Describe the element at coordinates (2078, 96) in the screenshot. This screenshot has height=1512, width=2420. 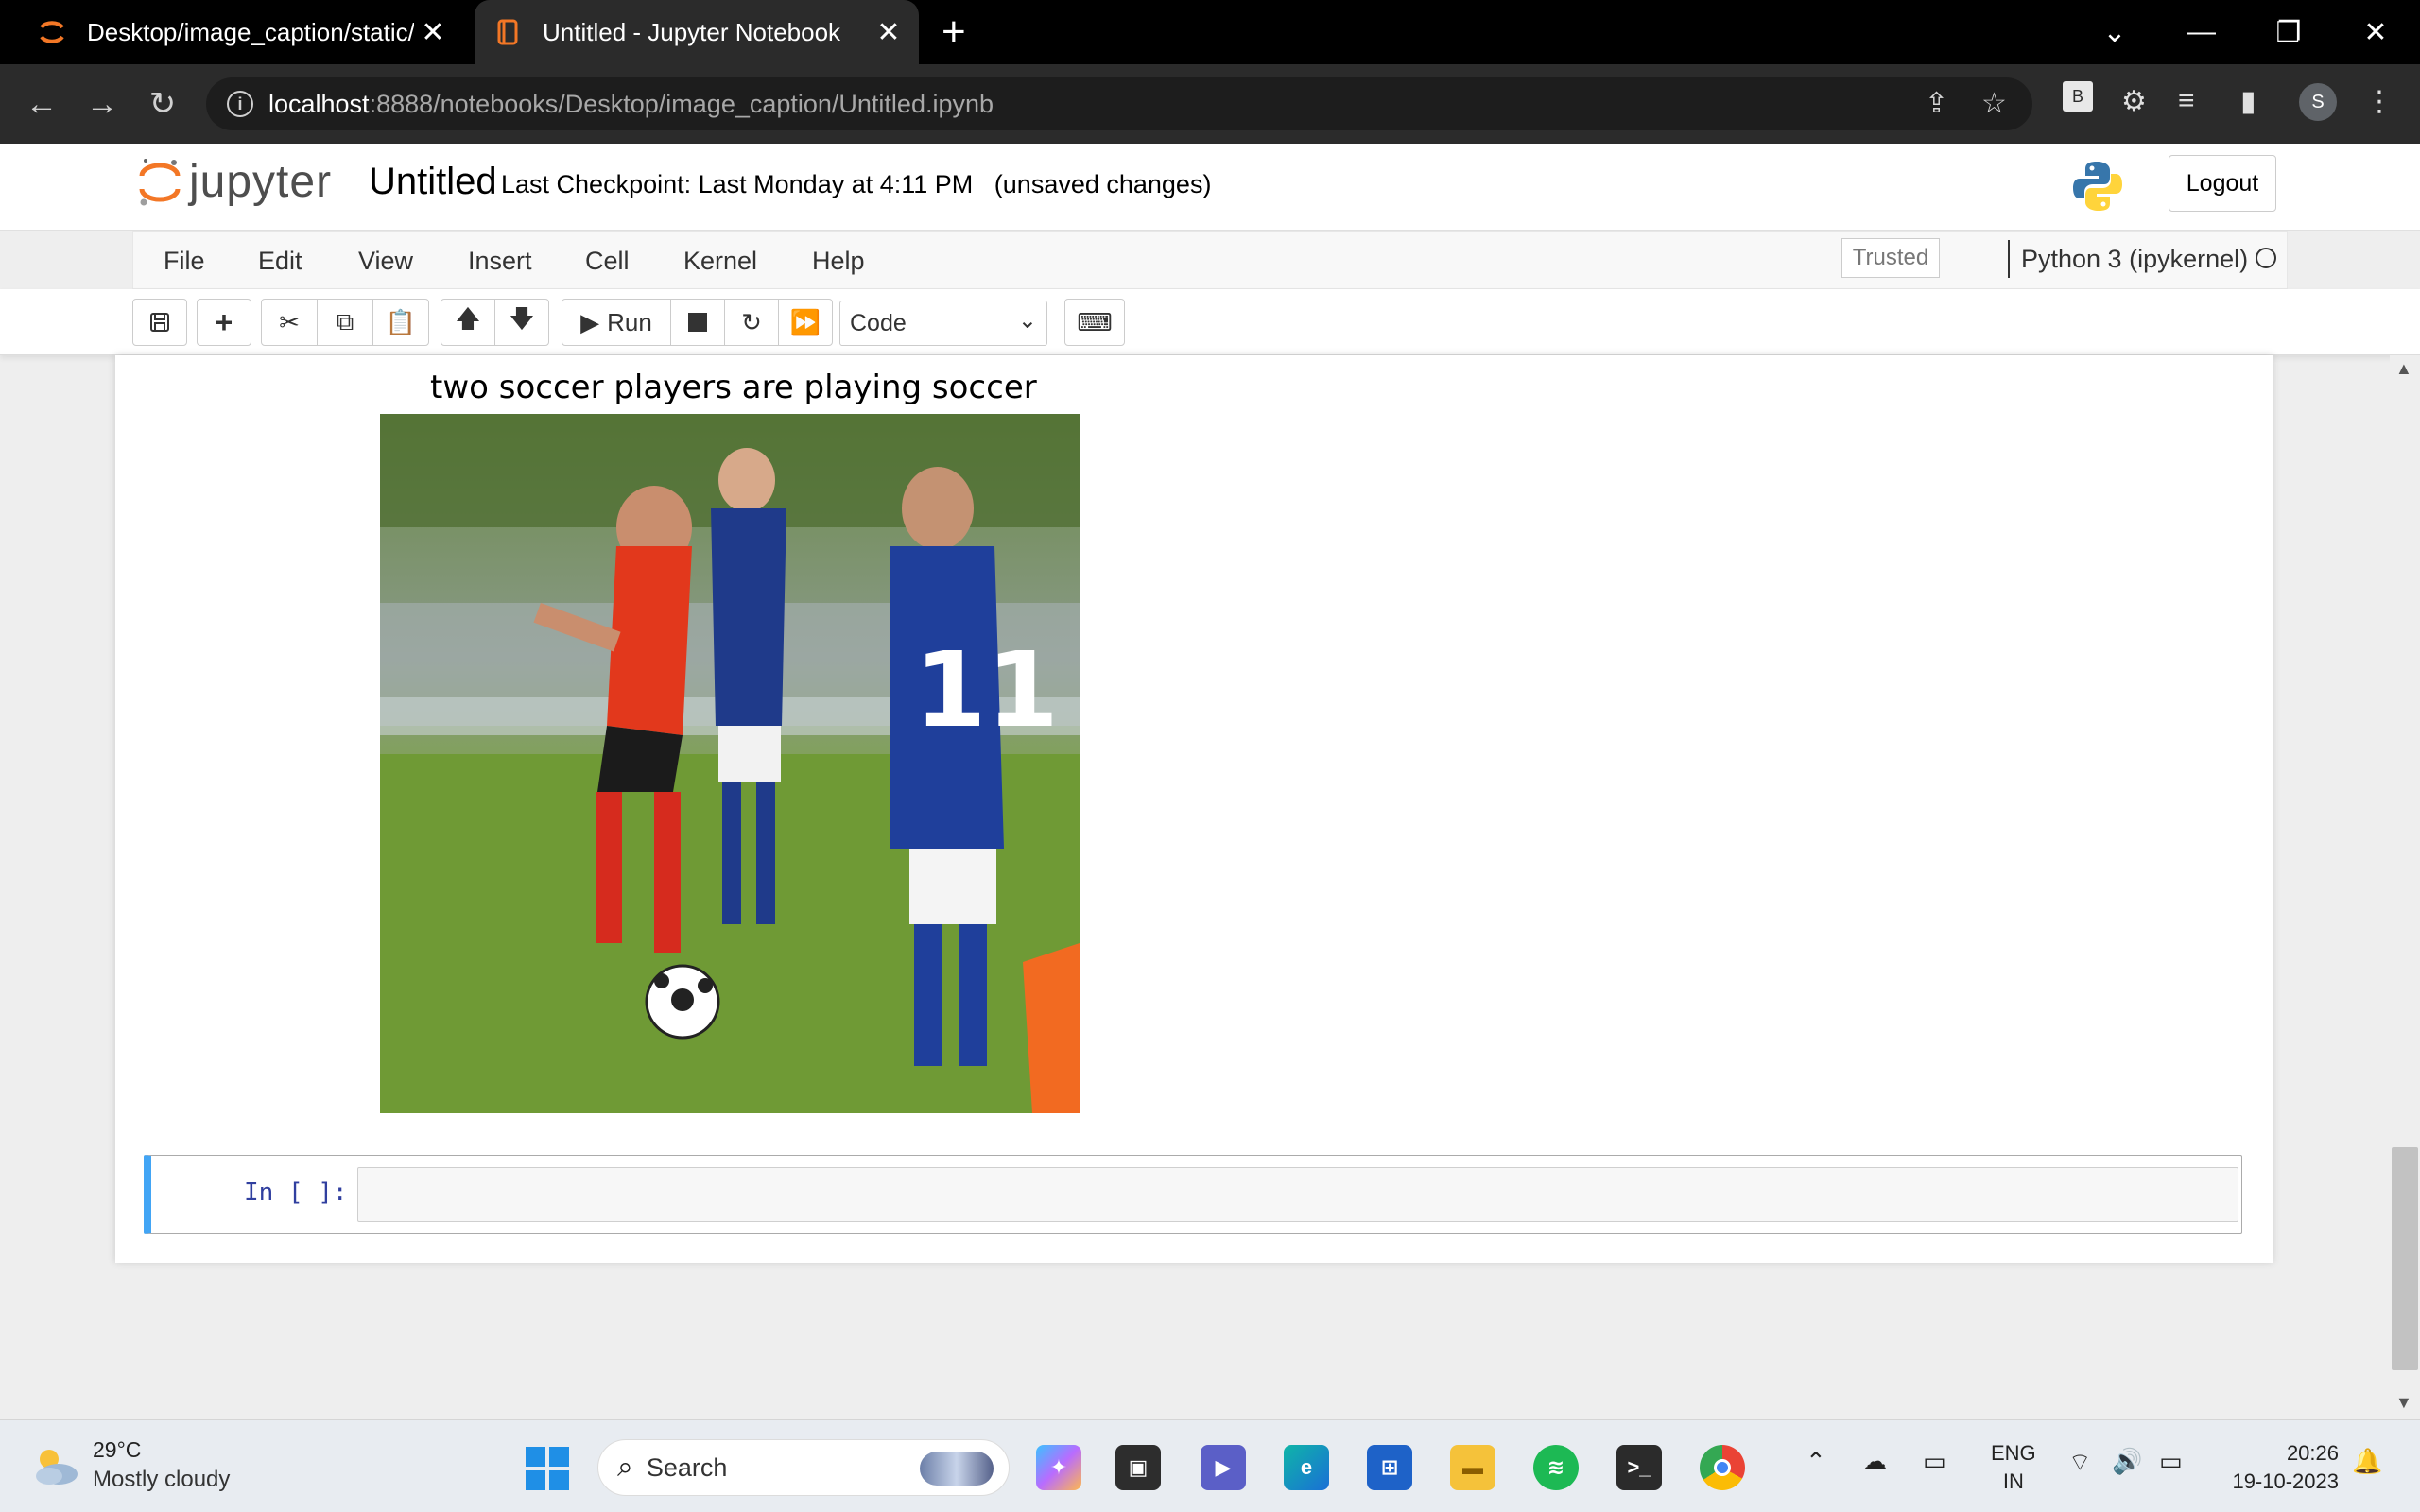
I see `extension-b-icon: B` at that location.